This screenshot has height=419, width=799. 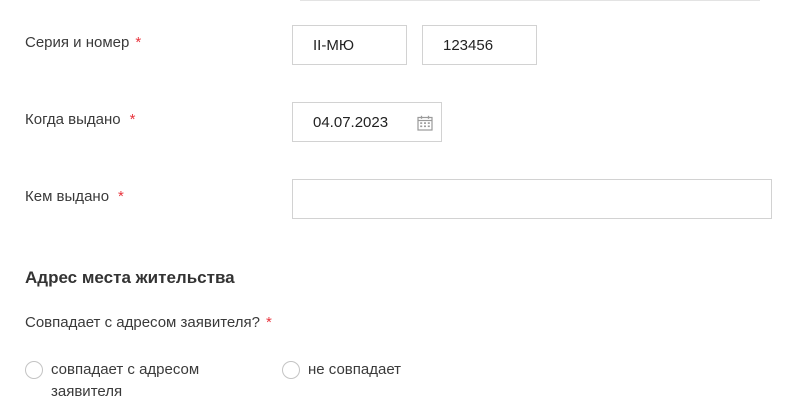 What do you see at coordinates (80, 119) in the screenshot?
I see `issue-date-label: Когда выдано *` at bounding box center [80, 119].